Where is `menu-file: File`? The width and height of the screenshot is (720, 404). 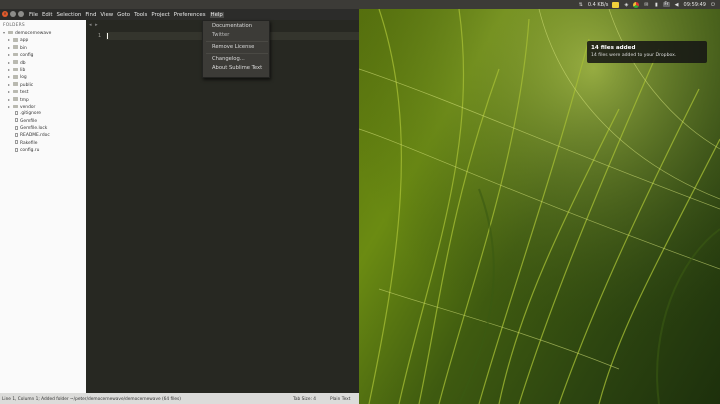 menu-file: File is located at coordinates (33, 15).